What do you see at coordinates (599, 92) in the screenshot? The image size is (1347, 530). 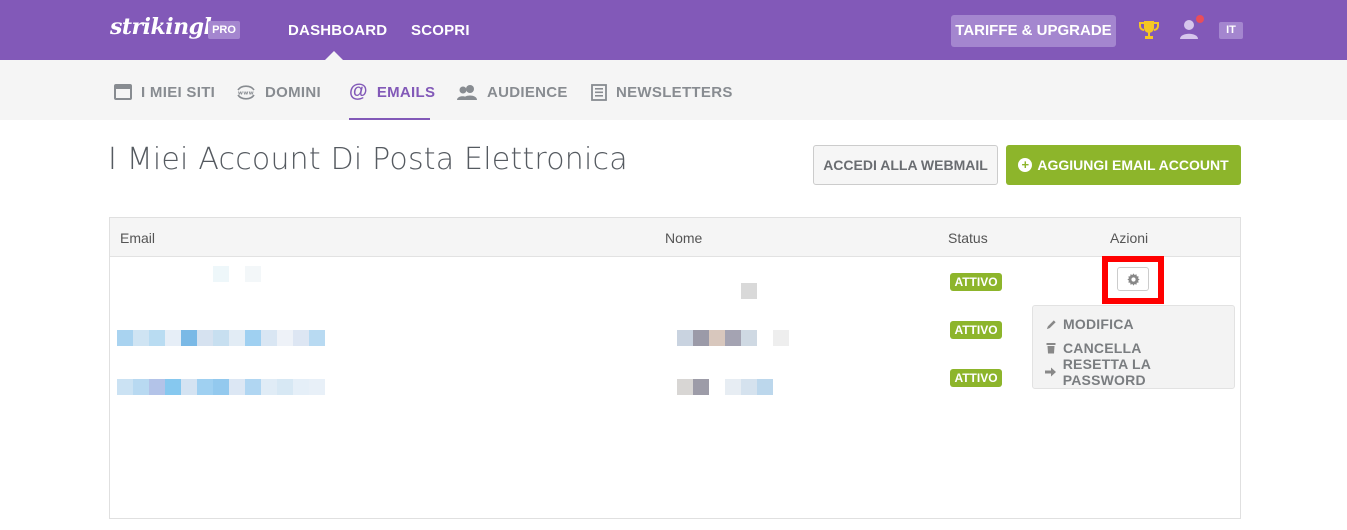 I see `newsletter-icon` at bounding box center [599, 92].